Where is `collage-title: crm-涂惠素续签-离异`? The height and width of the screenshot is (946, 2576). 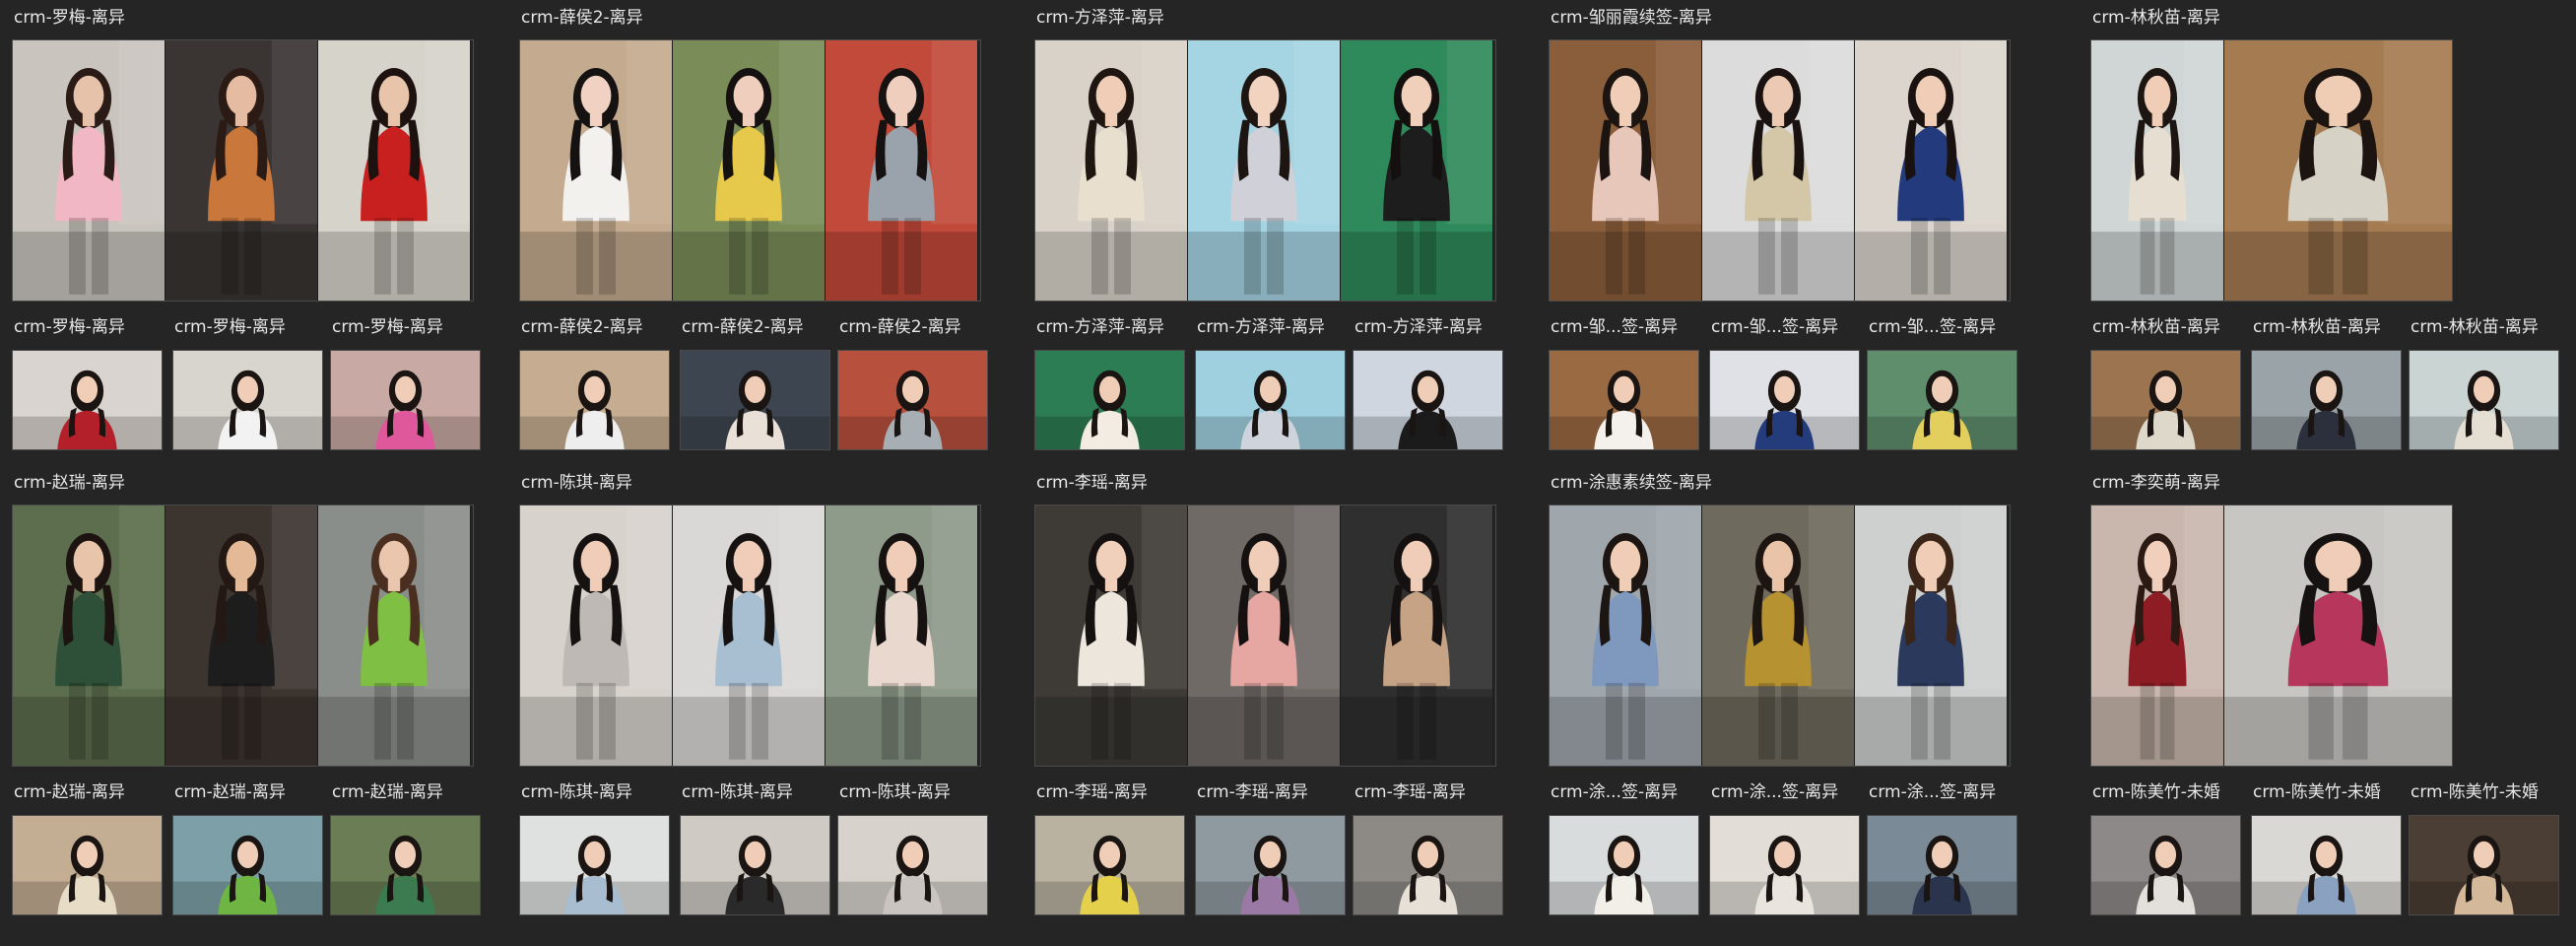 collage-title: crm-涂惠素续签-离异 is located at coordinates (1783, 483).